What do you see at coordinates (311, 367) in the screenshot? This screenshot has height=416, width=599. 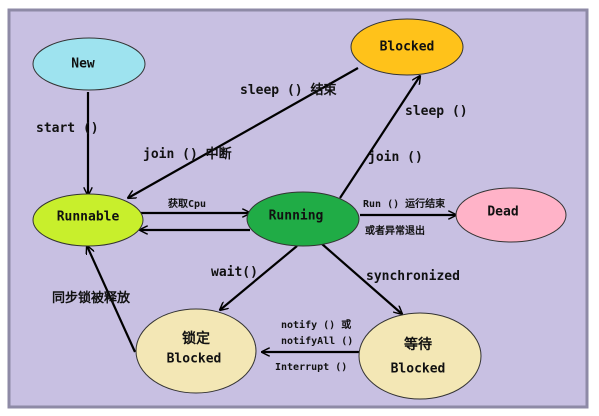 I see `label-interrupt: Interrupt ()` at bounding box center [311, 367].